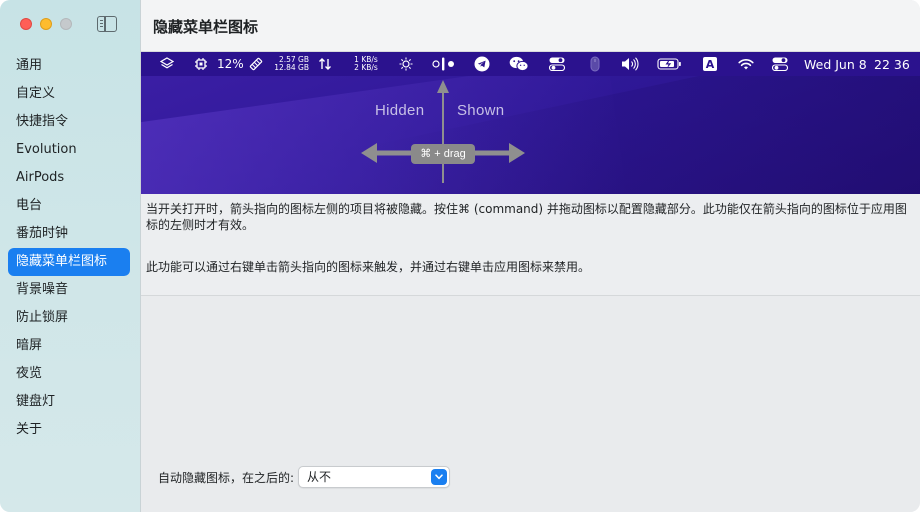  What do you see at coordinates (406, 64) in the screenshot?
I see `brightness-icon` at bounding box center [406, 64].